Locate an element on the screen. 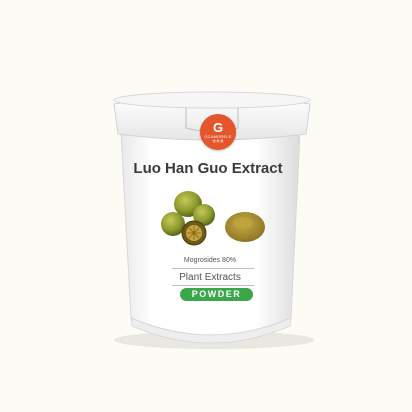 This screenshot has height=412, width=412. logo-cn-text: 怡 樂 黑 is located at coordinates (218, 141).